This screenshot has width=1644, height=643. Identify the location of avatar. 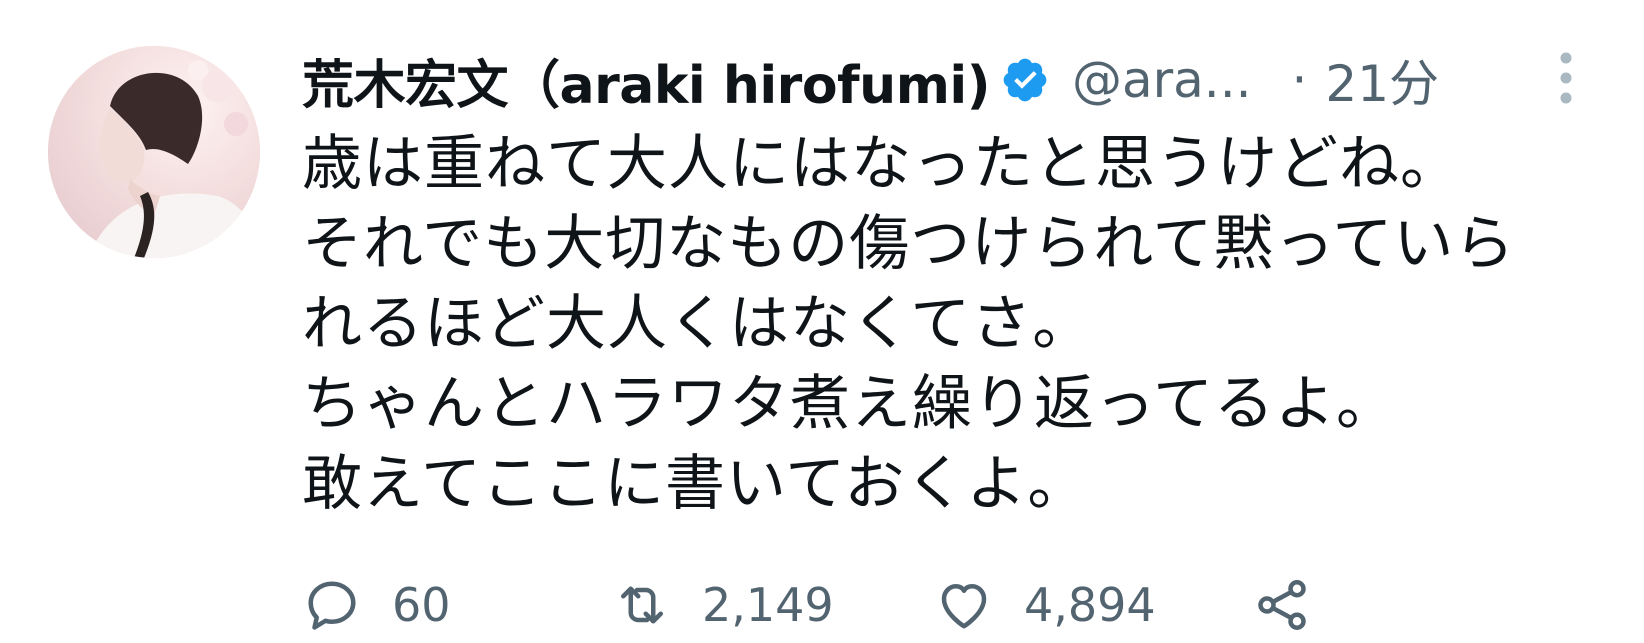
(154, 152).